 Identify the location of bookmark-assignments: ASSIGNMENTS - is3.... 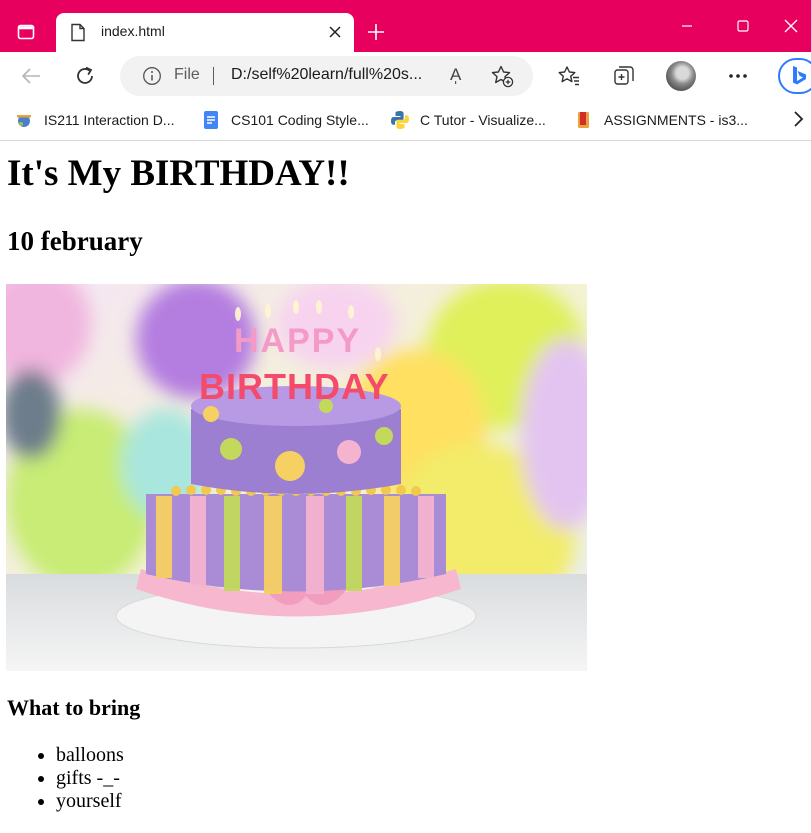
(661, 120).